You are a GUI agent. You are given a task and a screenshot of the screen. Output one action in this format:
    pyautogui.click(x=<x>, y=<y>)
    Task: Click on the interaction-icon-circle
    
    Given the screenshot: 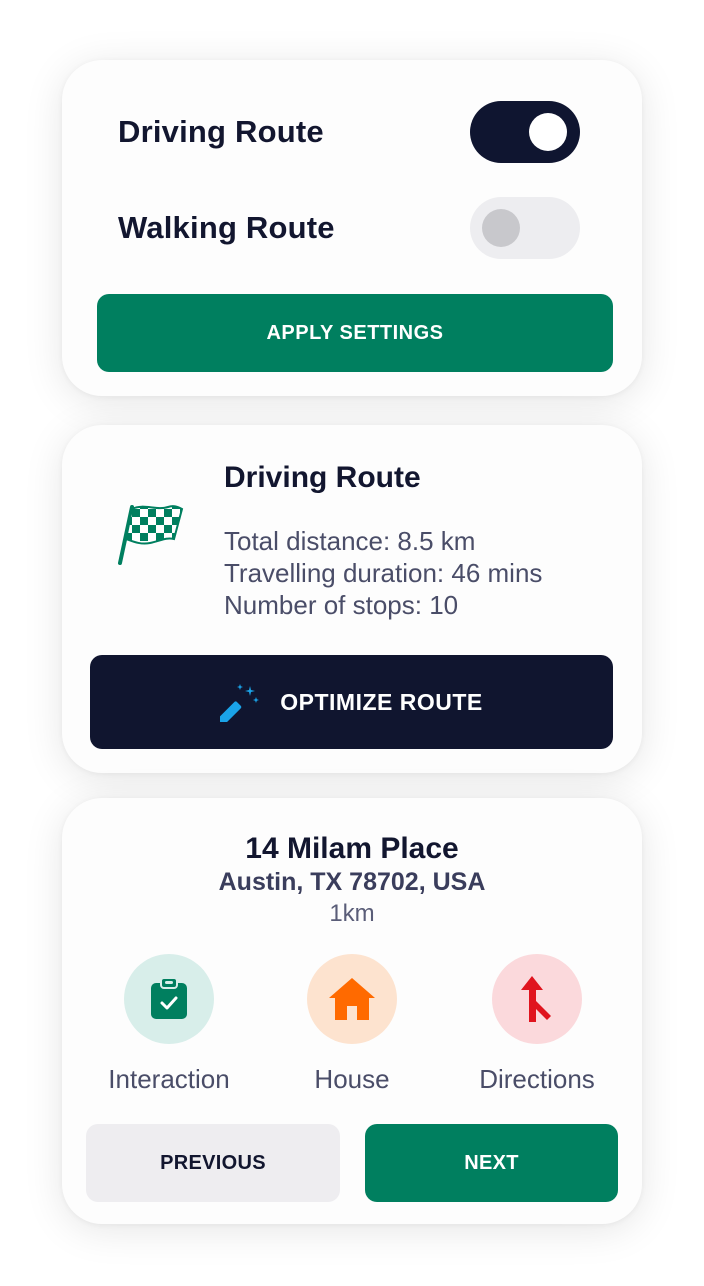 What is the action you would take?
    pyautogui.click(x=169, y=999)
    